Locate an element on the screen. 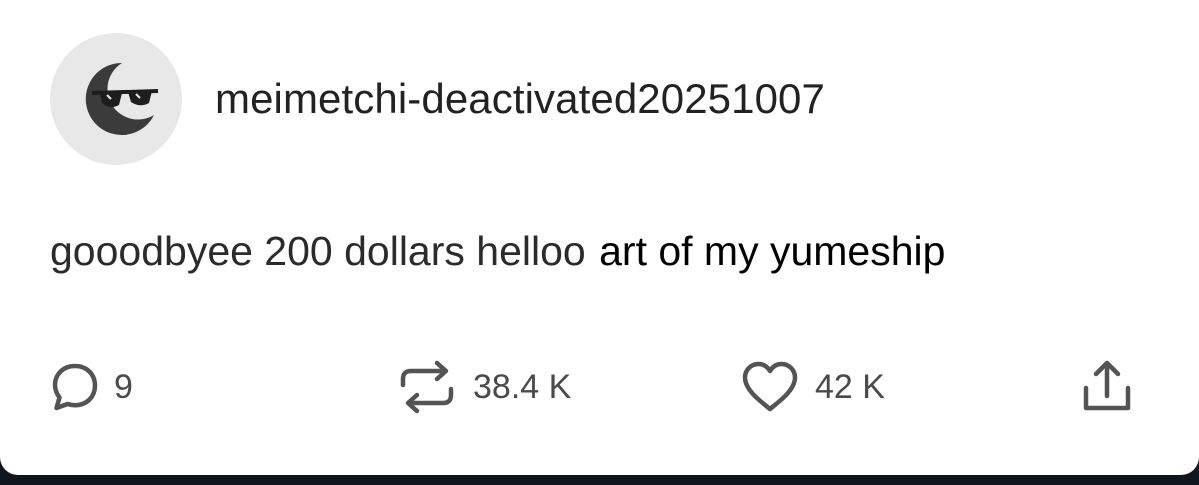 Image resolution: width=1199 pixels, height=485 pixels. reblog-button: 38.4 K is located at coordinates (483, 387).